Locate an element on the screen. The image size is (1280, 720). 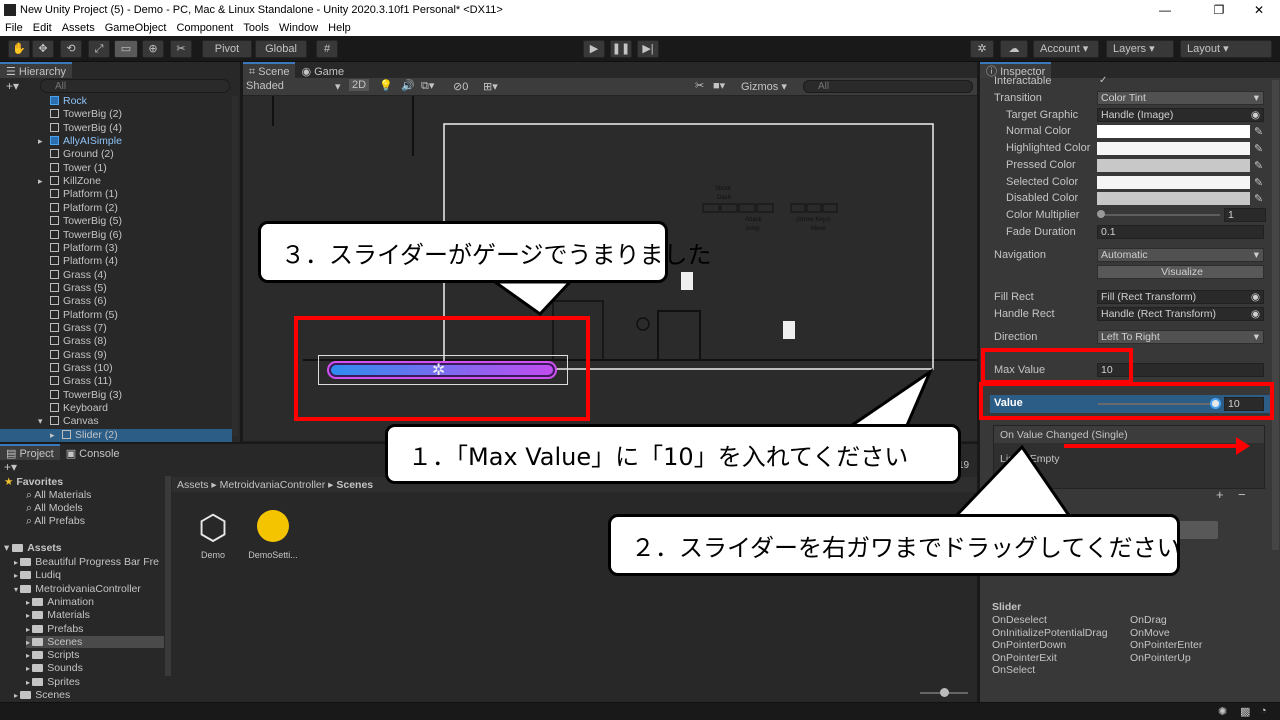
hierarchy-scrollbar is located at coordinates (235, 266).